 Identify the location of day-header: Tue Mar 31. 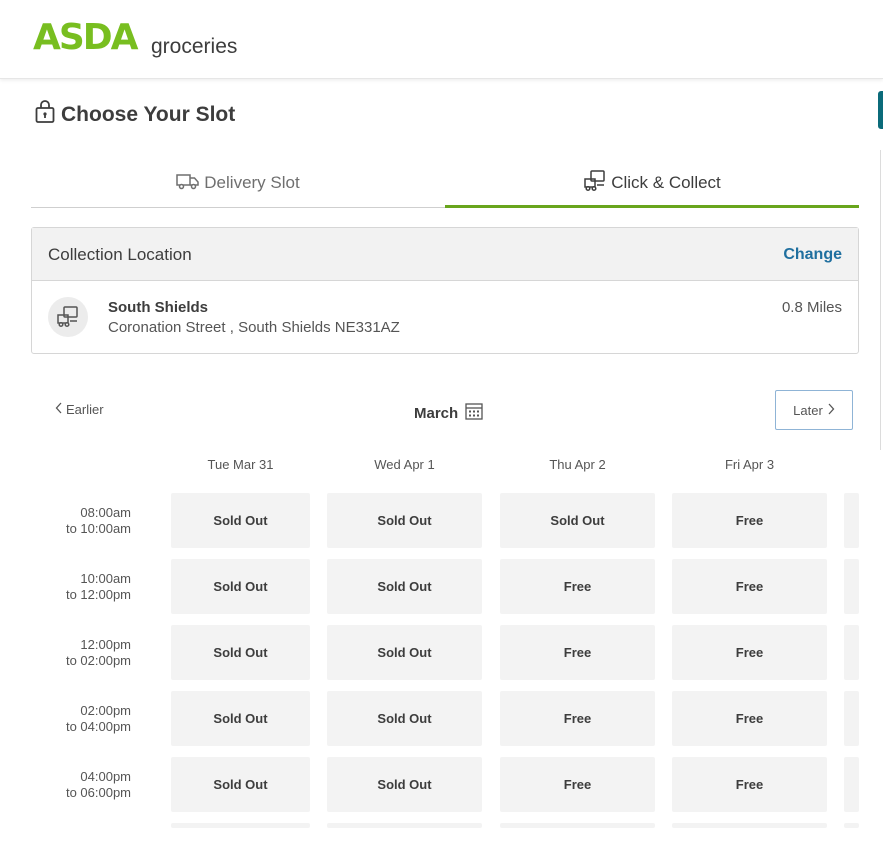
(240, 464).